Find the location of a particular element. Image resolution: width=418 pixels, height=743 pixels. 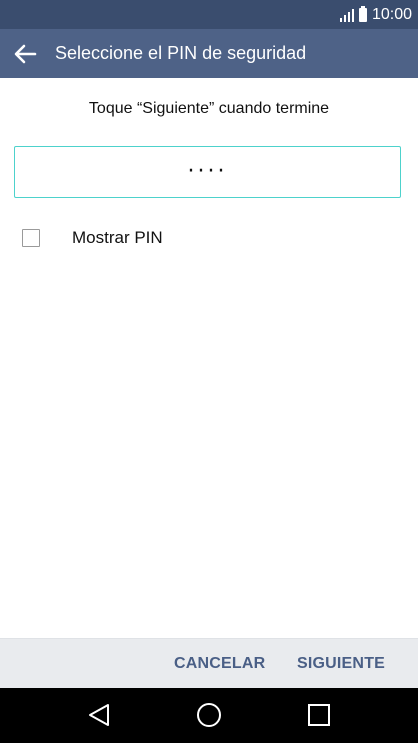

signal-icon is located at coordinates (346, 15).